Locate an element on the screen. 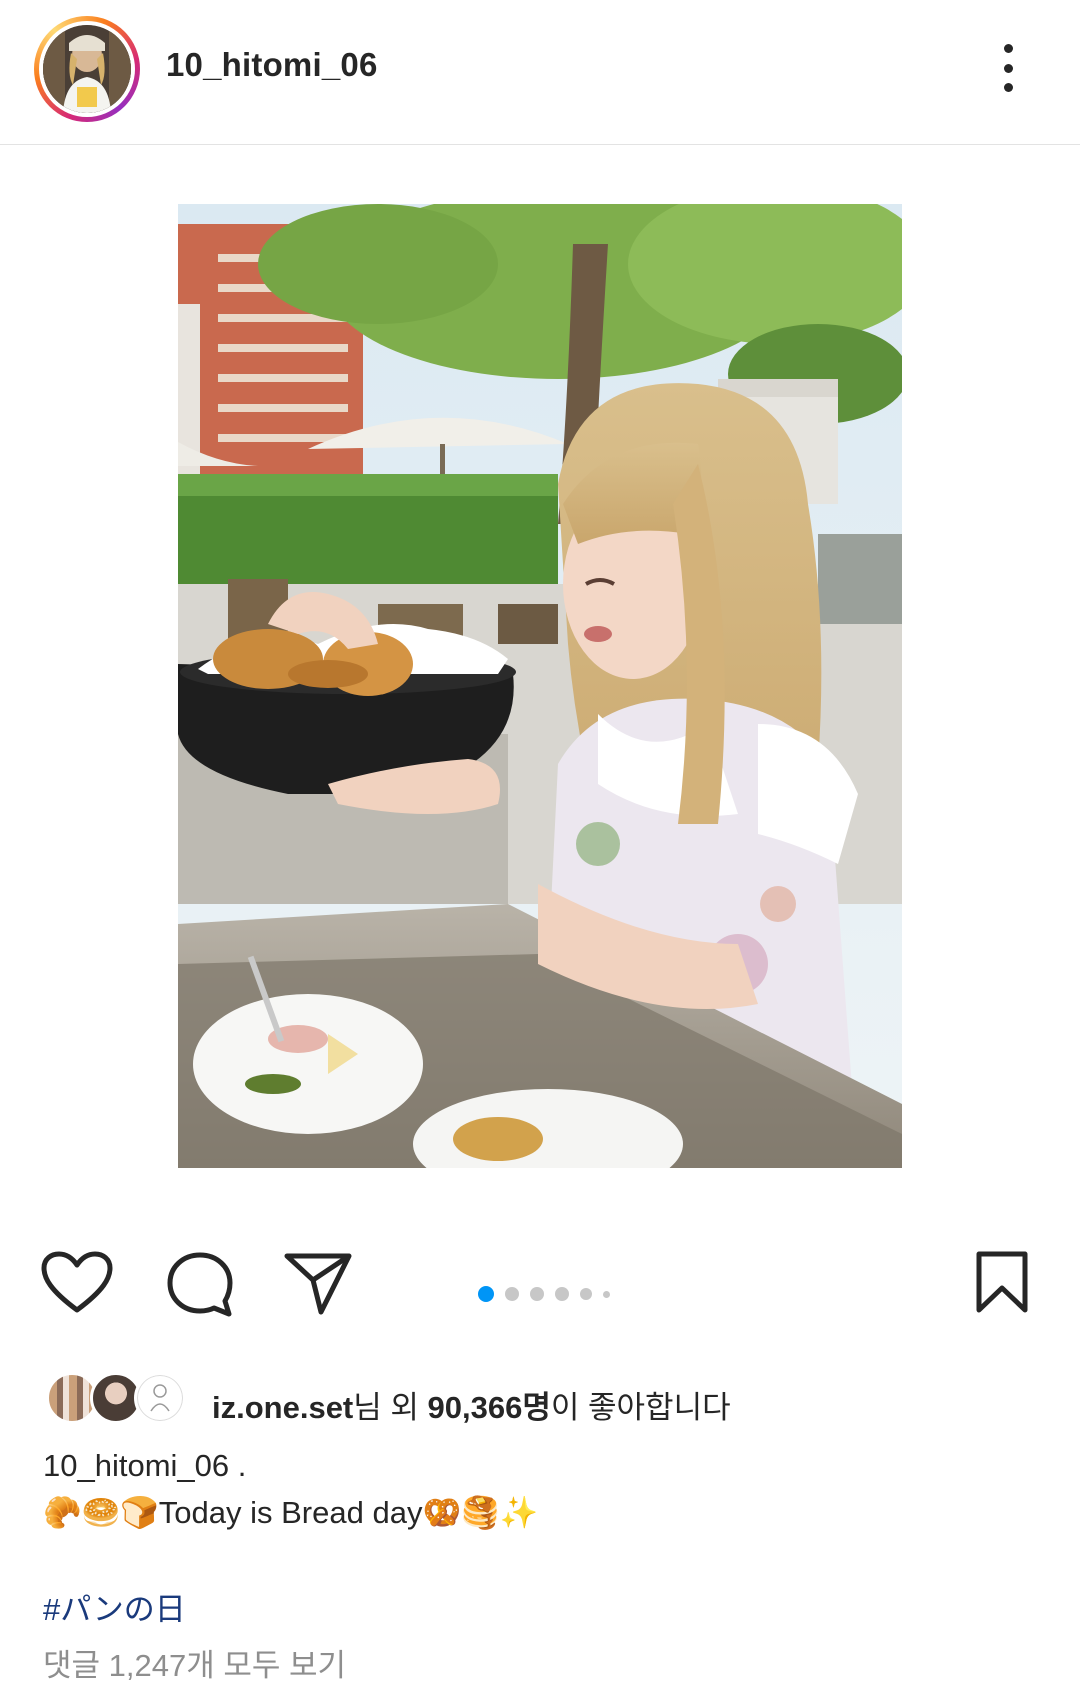  post-header: 10_hitomi_06 is located at coordinates (540, 72).